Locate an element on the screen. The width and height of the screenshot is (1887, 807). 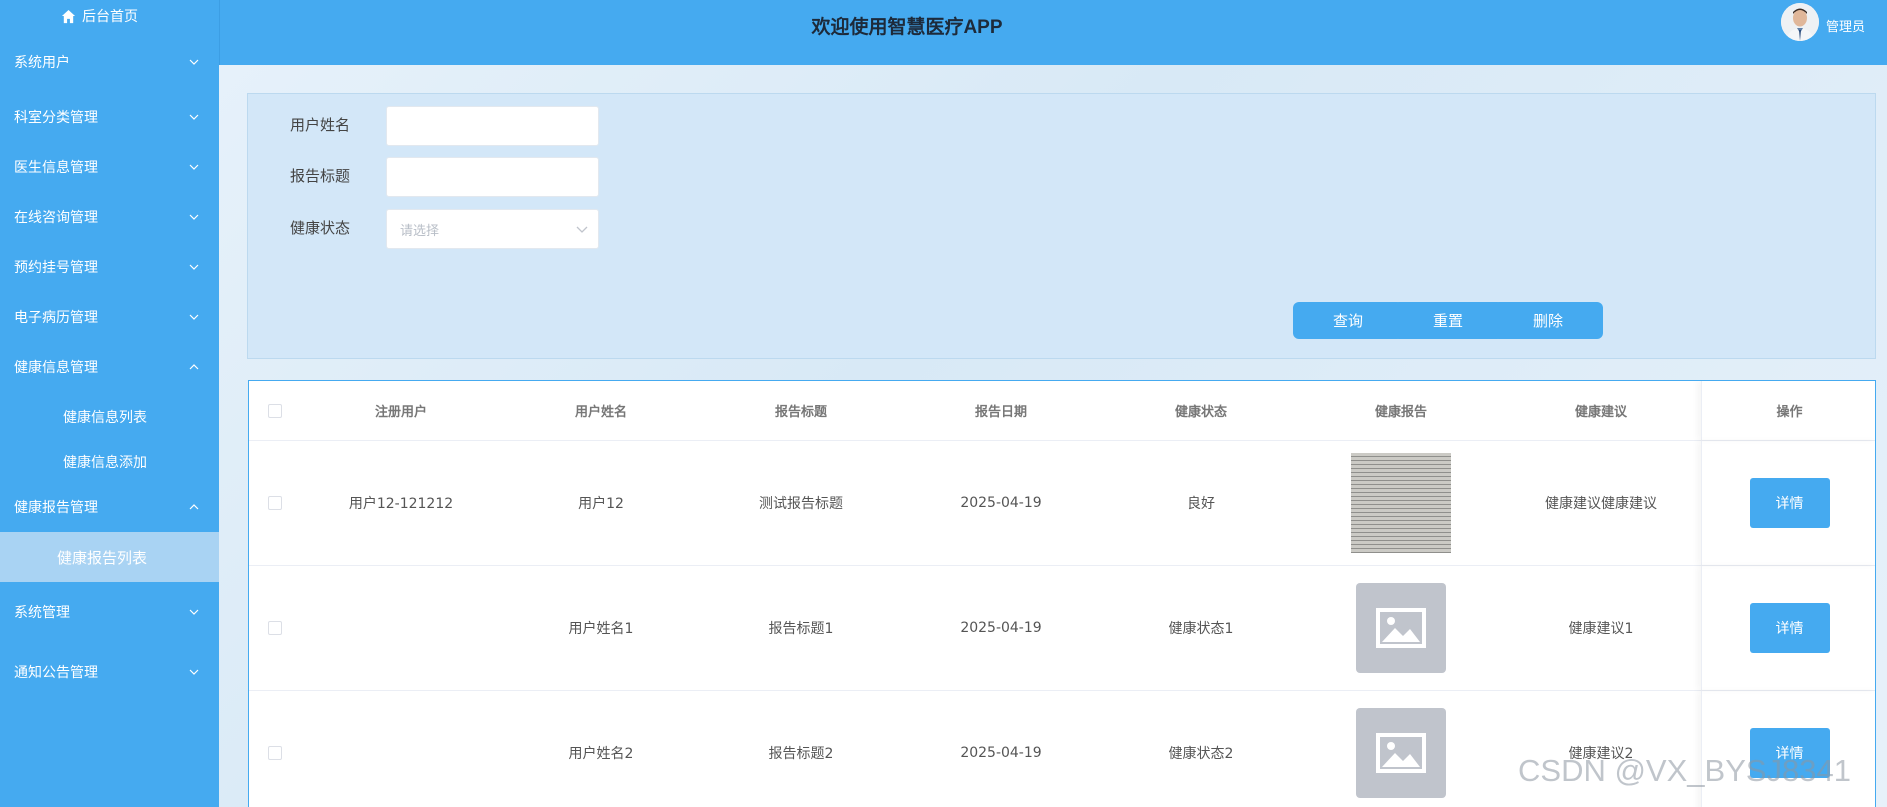
select-placeholder: 请选择 is located at coordinates (420, 231).